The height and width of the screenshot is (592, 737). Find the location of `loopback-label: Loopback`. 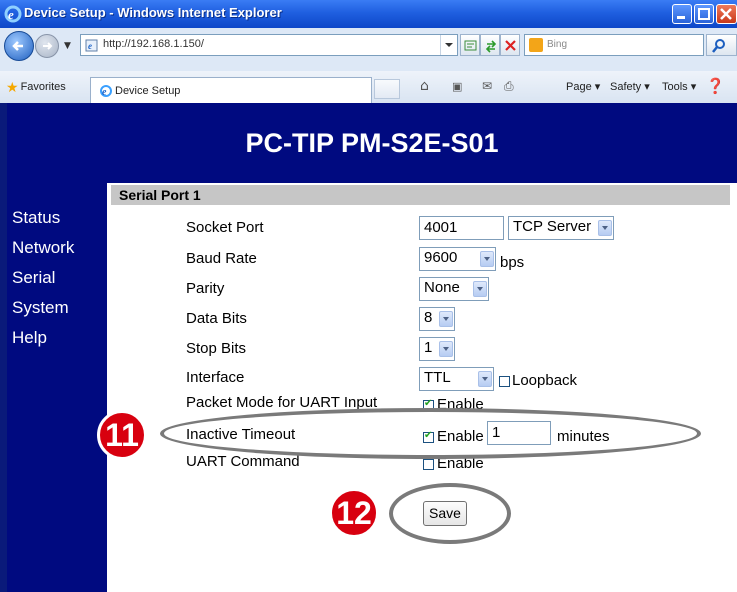

loopback-label: Loopback is located at coordinates (545, 380).